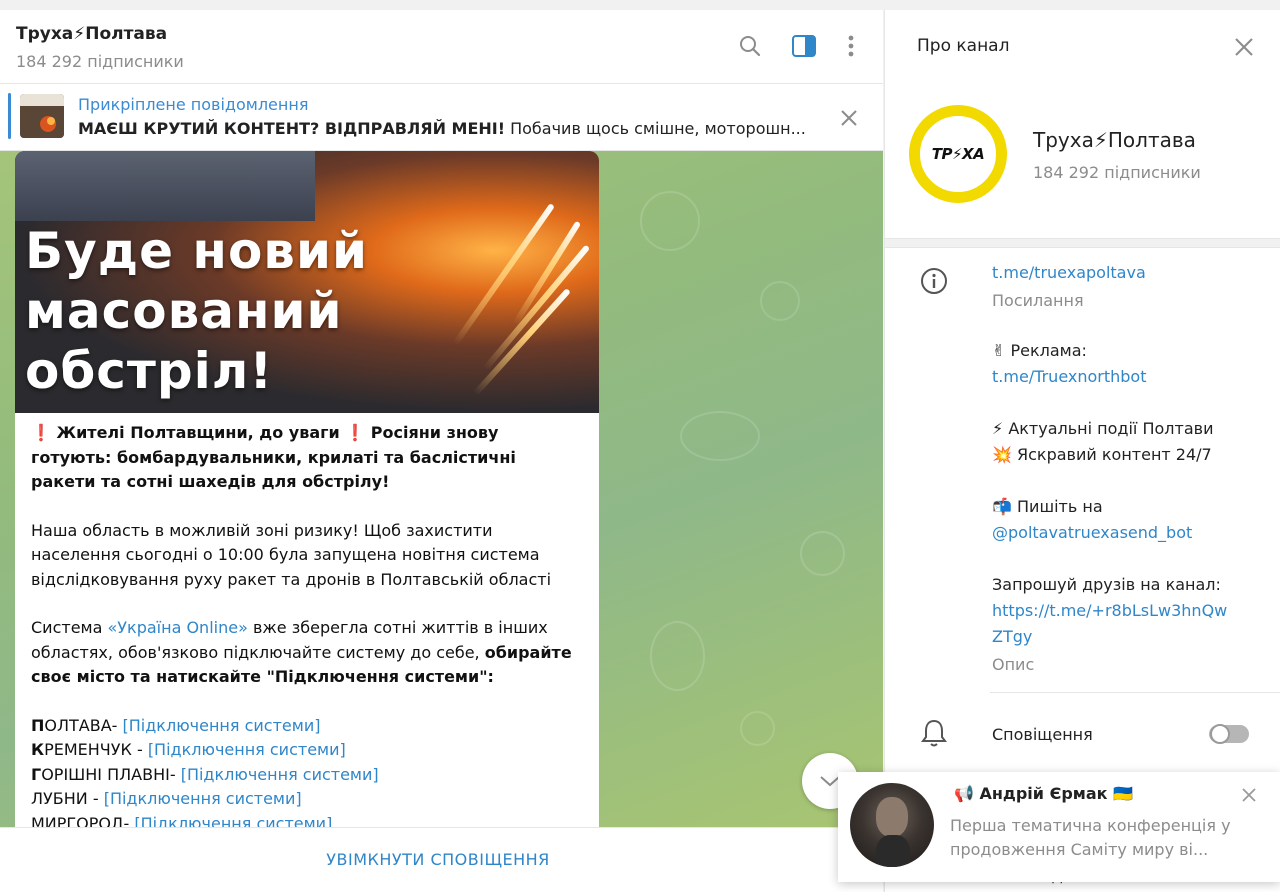 The width and height of the screenshot is (1280, 892). Describe the element at coordinates (1127, 273) in the screenshot. I see `channel-link: t.me/truexapoltava` at that location.